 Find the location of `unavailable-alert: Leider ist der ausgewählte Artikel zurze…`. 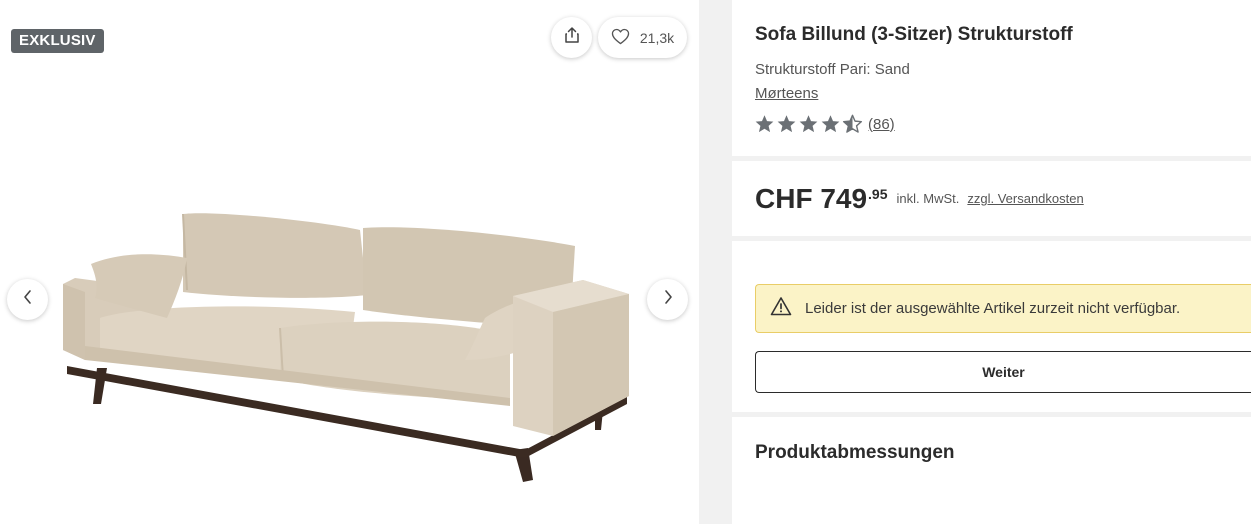

unavailable-alert: Leider ist der ausgewählte Artikel zurze… is located at coordinates (1003, 308).